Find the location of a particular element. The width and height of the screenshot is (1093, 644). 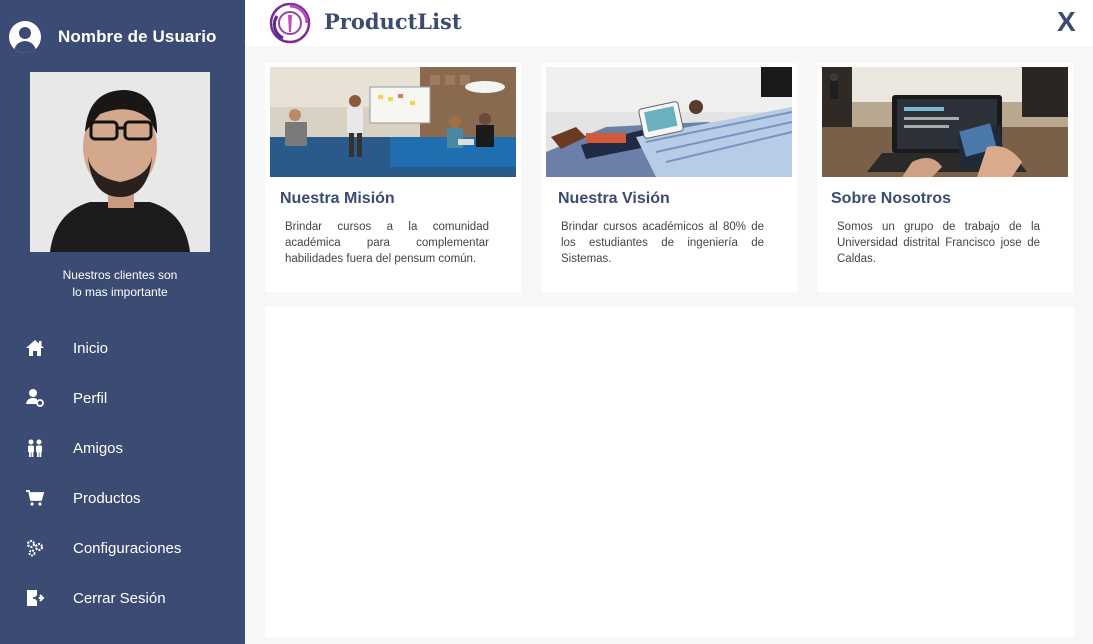

sidebar-item-amigos: Amigos is located at coordinates (122, 448).